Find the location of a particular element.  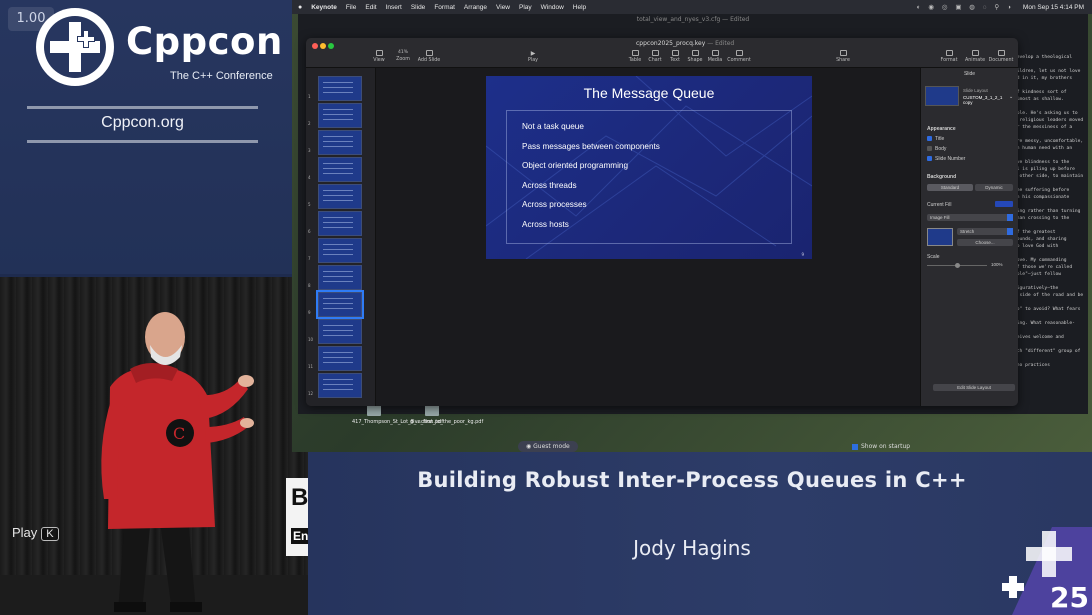

slide-layout-thumbnail is located at coordinates (942, 96).